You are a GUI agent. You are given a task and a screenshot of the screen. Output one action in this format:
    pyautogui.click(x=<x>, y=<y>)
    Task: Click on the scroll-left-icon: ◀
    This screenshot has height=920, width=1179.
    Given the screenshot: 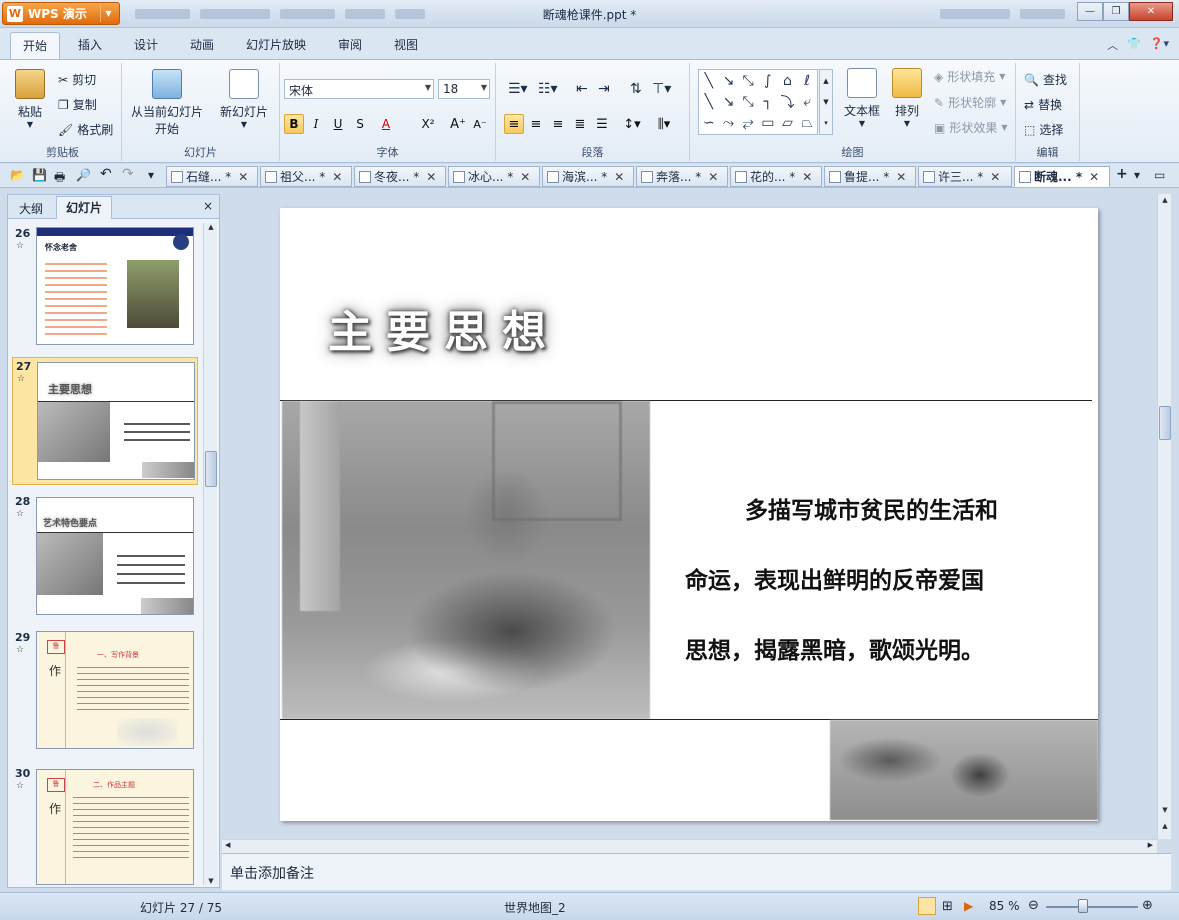 What is the action you would take?
    pyautogui.click(x=227, y=845)
    